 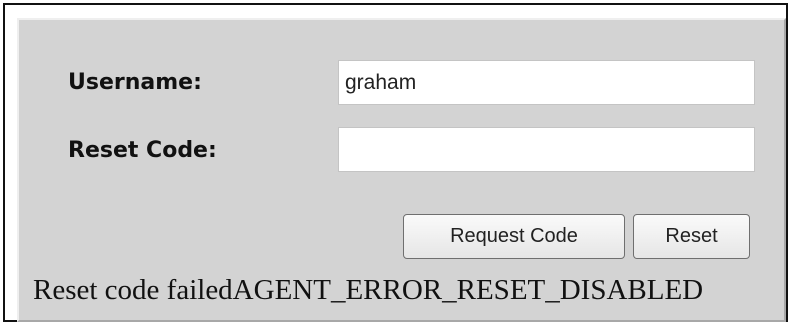 I want to click on reset-button: Reset, so click(x=691, y=236).